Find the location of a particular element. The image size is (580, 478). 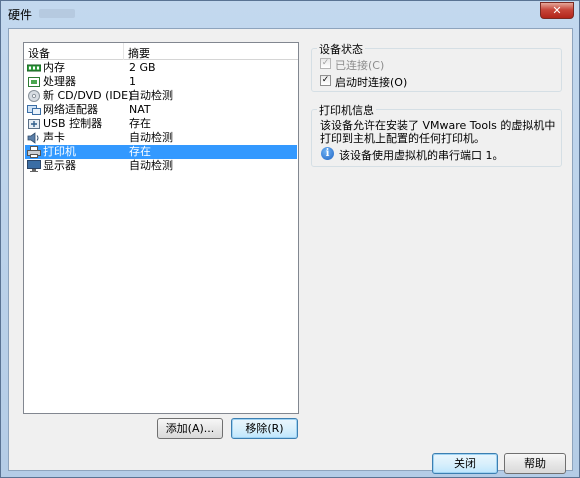

column-header-device: 设备 is located at coordinates (39, 53).